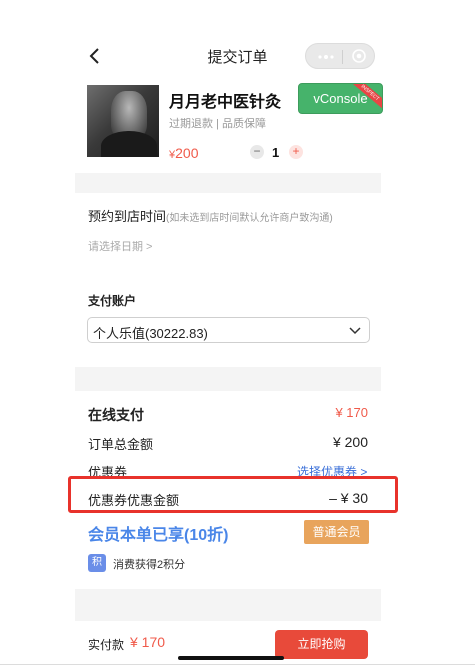 The width and height of the screenshot is (475, 670). What do you see at coordinates (257, 152) in the screenshot?
I see `quantity-minus-button: −` at bounding box center [257, 152].